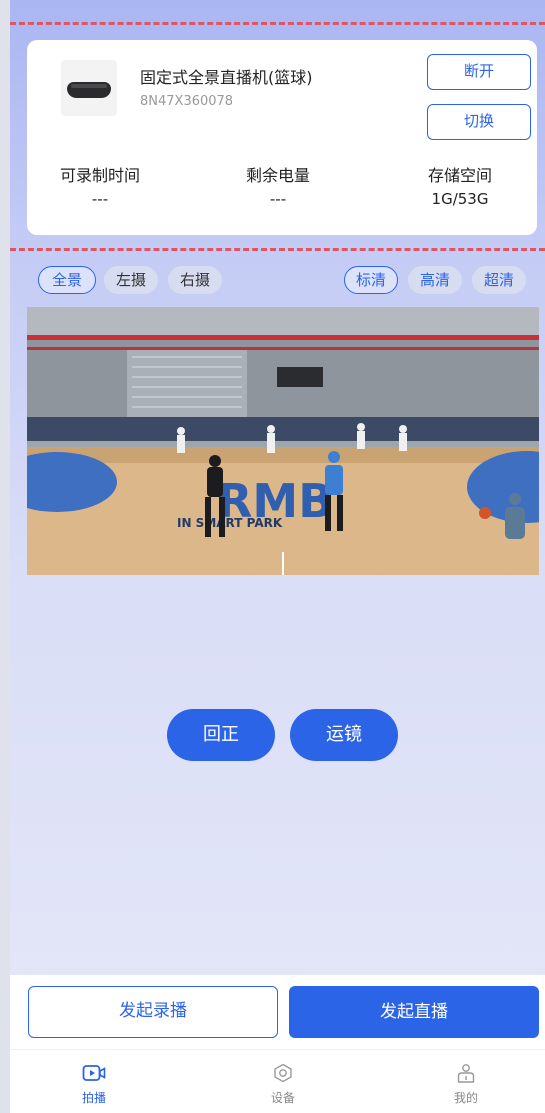 The width and height of the screenshot is (545, 1113). I want to click on stat-label: 可录制时间, so click(99, 175).